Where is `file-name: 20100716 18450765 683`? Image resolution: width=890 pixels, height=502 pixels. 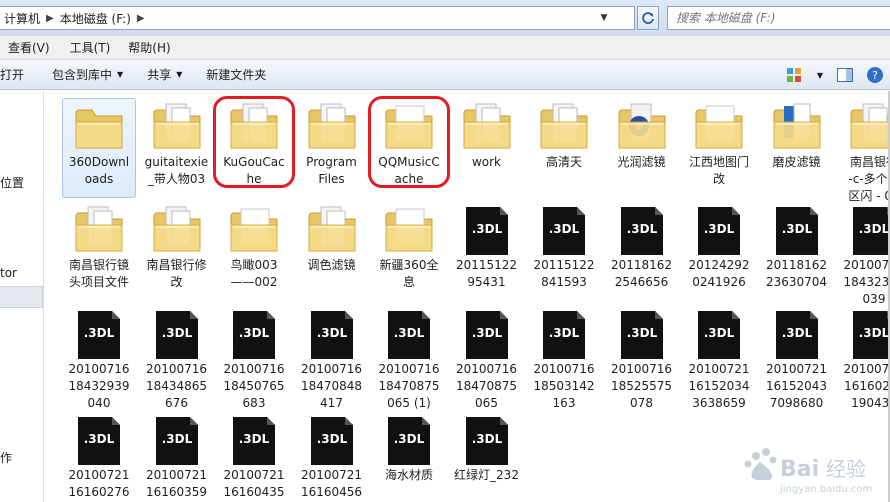 file-name: 20100716 18450765 683 is located at coordinates (254, 386).